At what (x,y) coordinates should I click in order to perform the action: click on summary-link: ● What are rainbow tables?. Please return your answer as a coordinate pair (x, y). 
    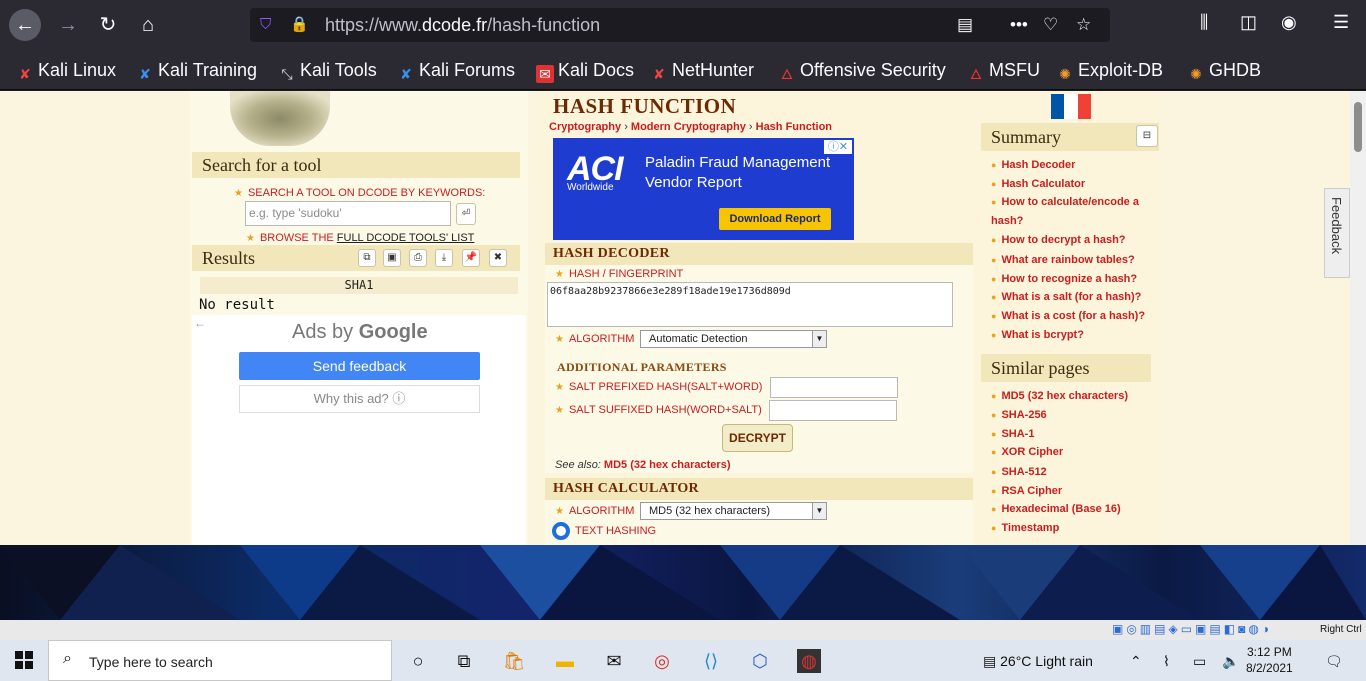
    Looking at the image, I should click on (1063, 260).